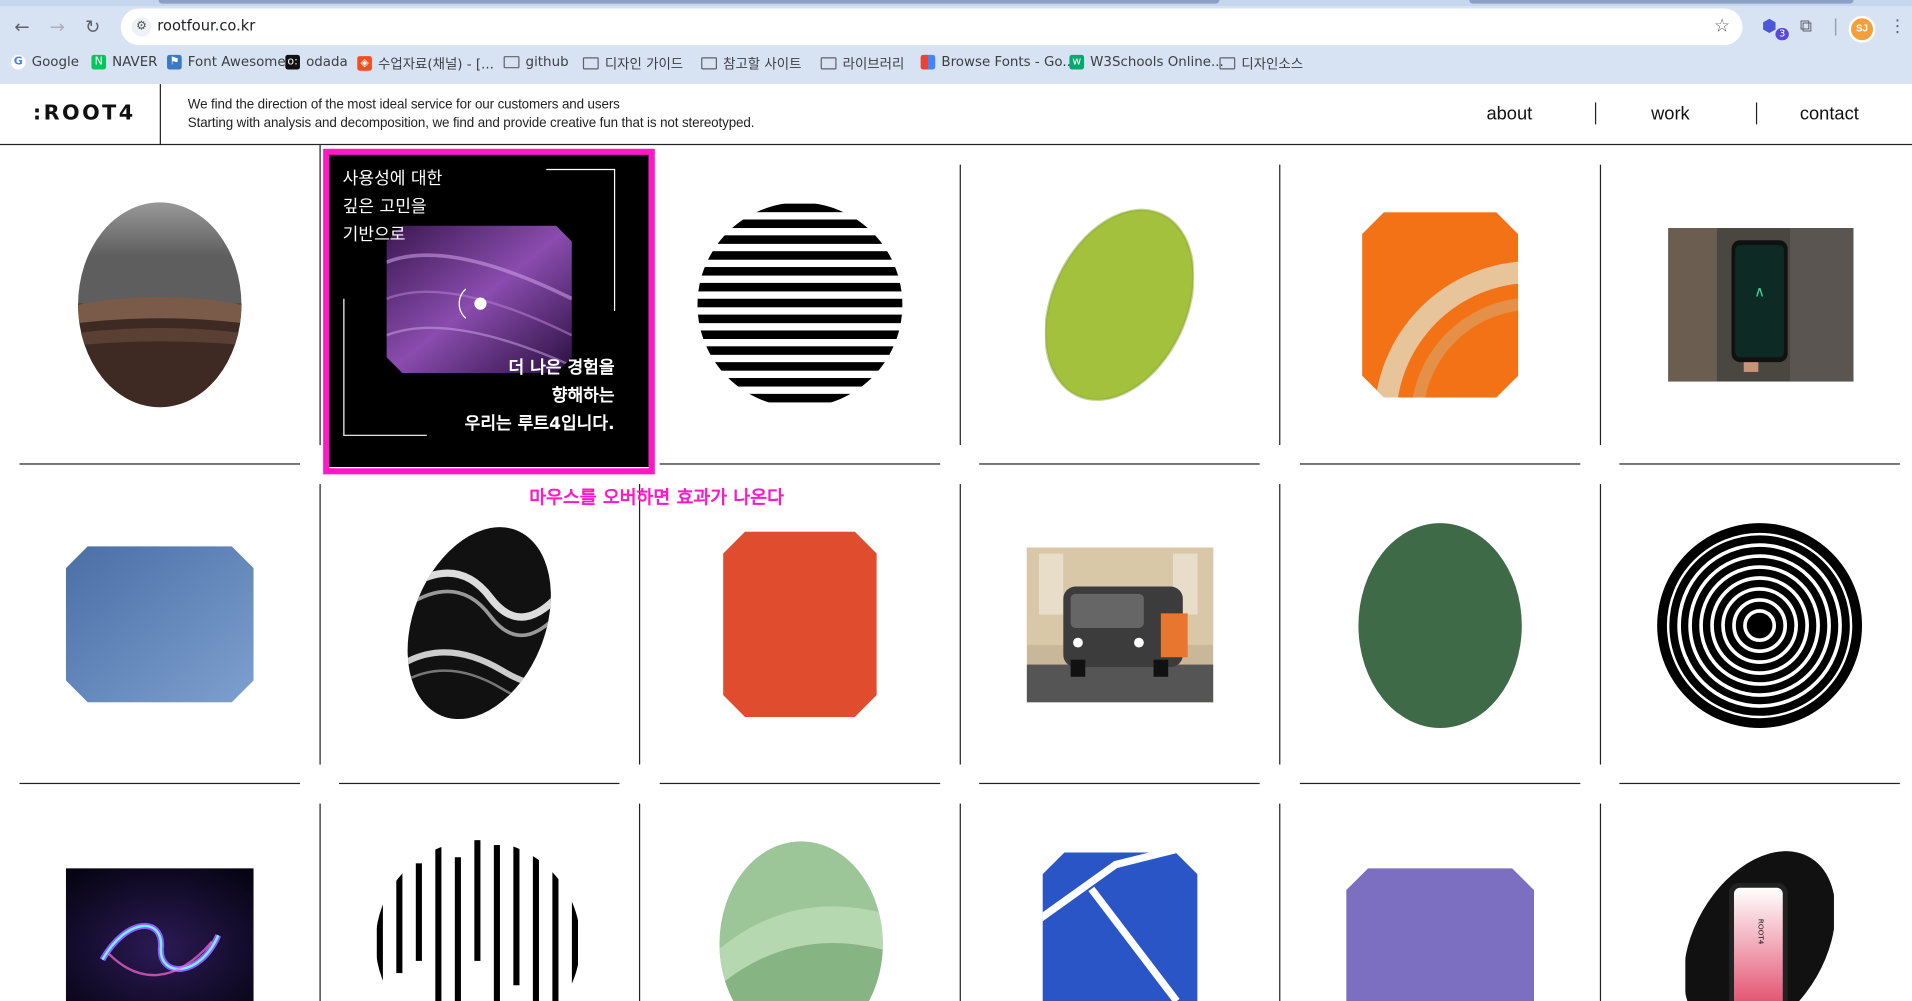 Image resolution: width=1912 pixels, height=1001 pixels. I want to click on naver-icon: N, so click(99, 61).